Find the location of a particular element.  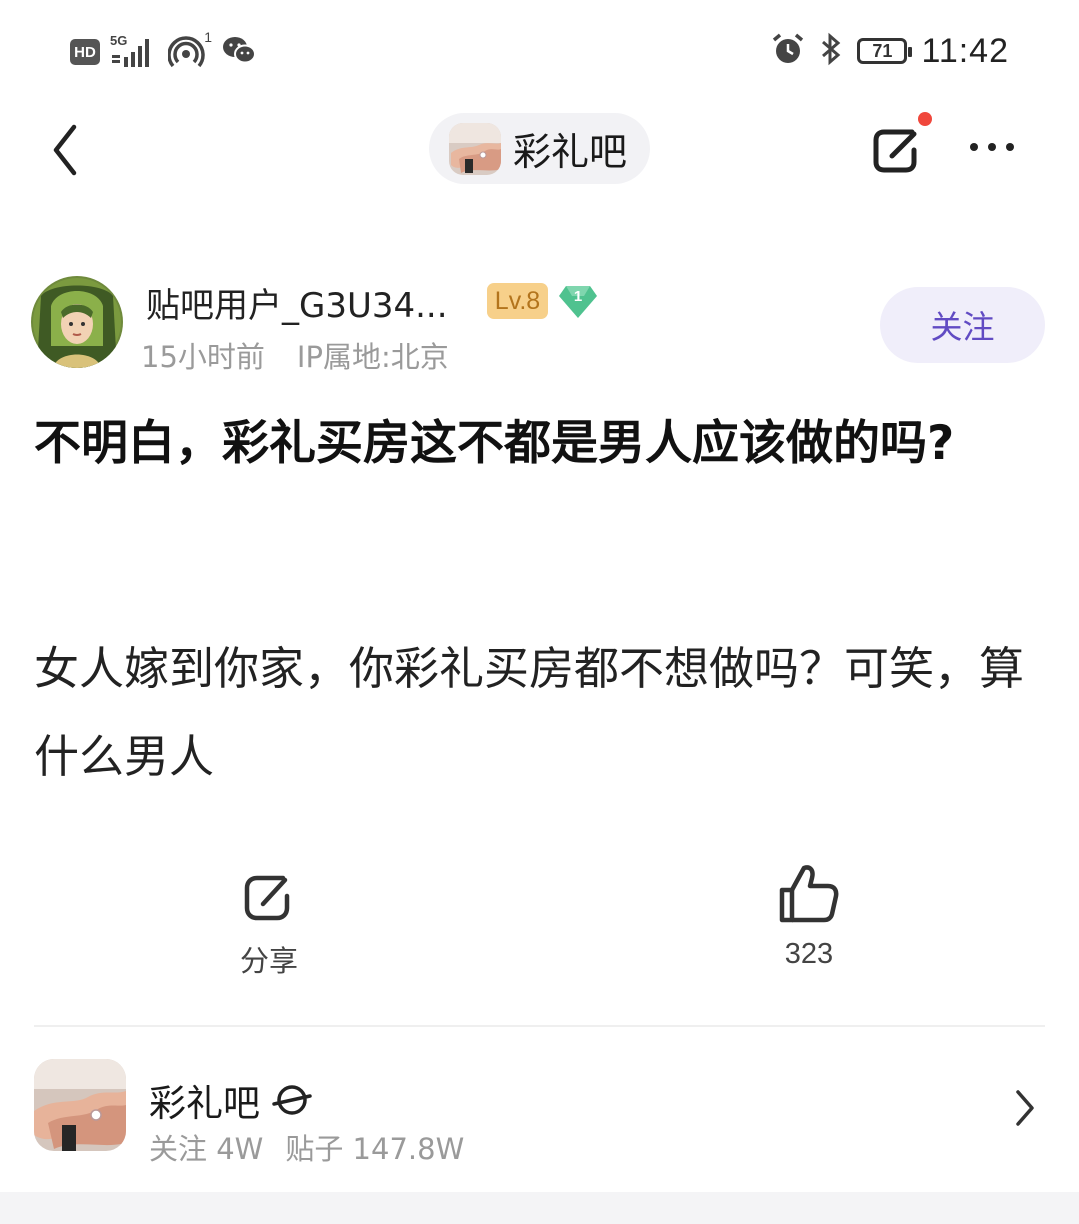

bluetooth-icon is located at coordinates (831, 51).